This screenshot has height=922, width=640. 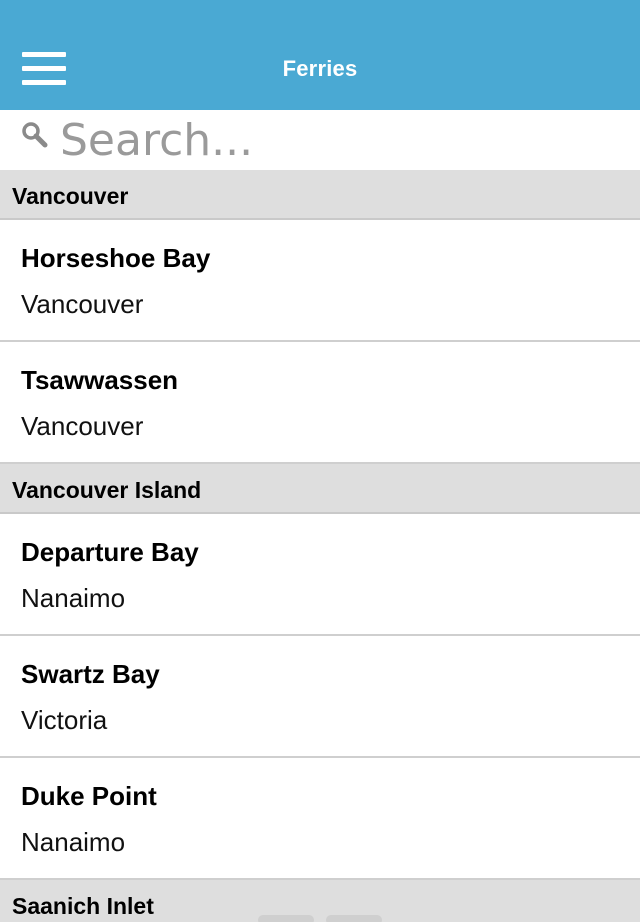 I want to click on terminal-name: Swartz Bay, so click(x=90, y=674).